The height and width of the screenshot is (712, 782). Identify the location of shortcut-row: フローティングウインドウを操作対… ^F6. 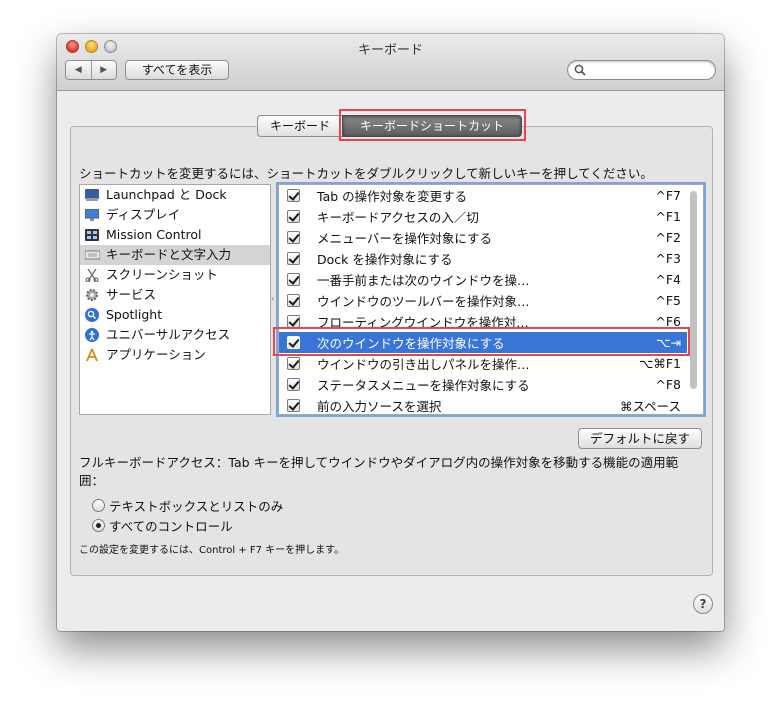
(483, 321).